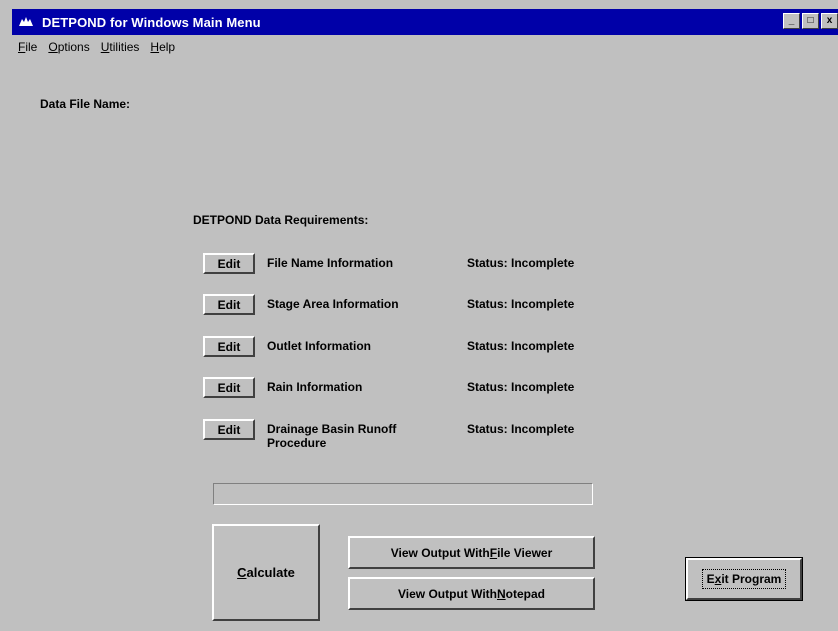 Image resolution: width=838 pixels, height=631 pixels. Describe the element at coordinates (332, 436) in the screenshot. I see `requirement-label-drainage-basin: Drainage Basin Runoff Procedure` at that location.